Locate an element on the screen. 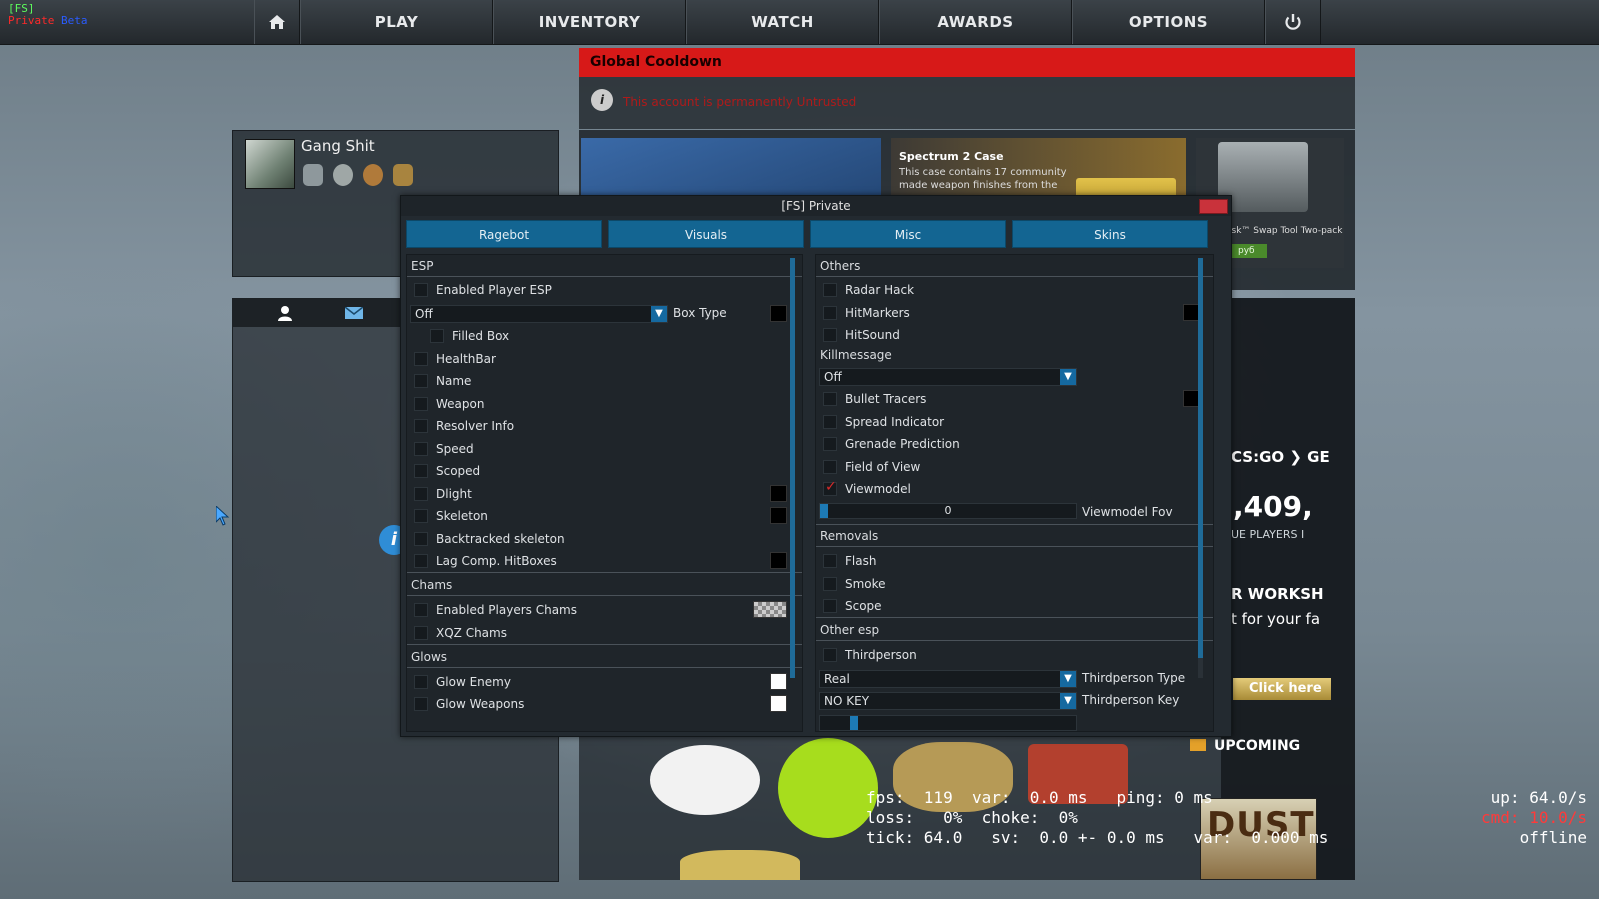 The width and height of the screenshot is (1599, 899). option-glow-enemy: Glow Enemy is located at coordinates (608, 683).